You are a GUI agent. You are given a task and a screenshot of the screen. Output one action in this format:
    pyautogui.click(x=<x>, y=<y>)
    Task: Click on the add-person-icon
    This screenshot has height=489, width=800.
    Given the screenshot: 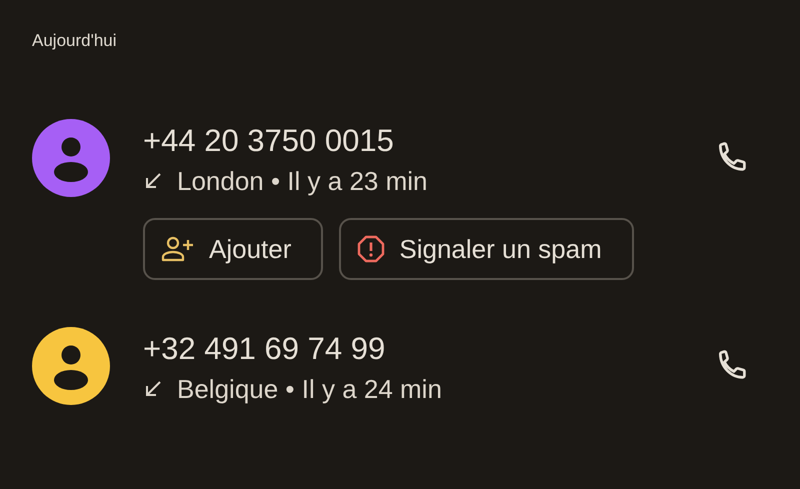 What is the action you would take?
    pyautogui.click(x=178, y=249)
    